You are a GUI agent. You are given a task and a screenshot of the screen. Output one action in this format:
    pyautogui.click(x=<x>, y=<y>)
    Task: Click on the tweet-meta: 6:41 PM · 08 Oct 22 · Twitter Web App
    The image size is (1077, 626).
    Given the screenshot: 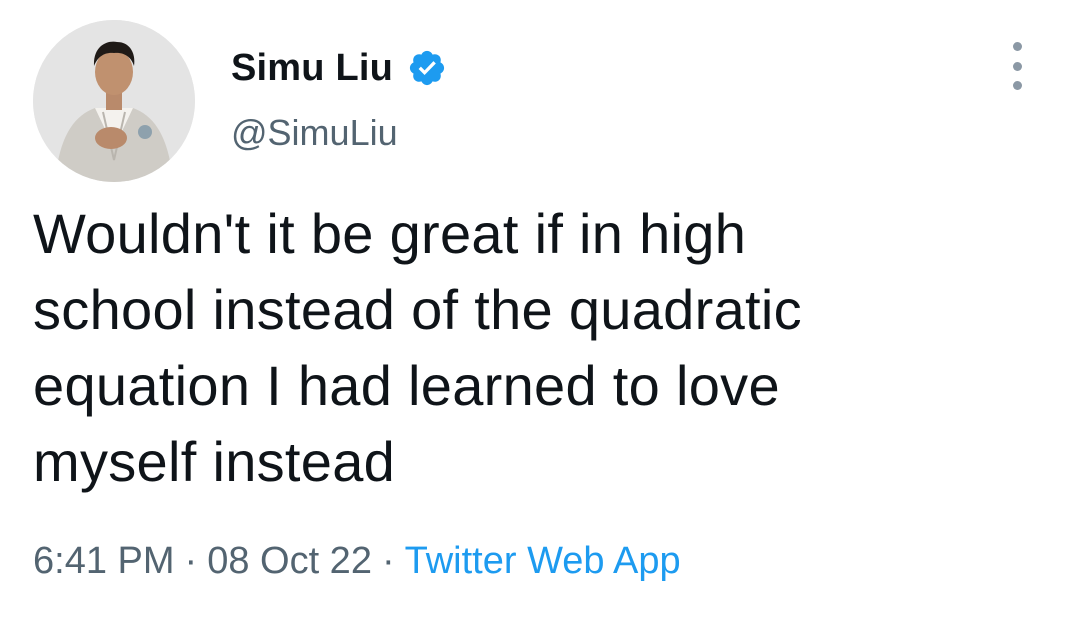 What is the action you would take?
    pyautogui.click(x=357, y=561)
    